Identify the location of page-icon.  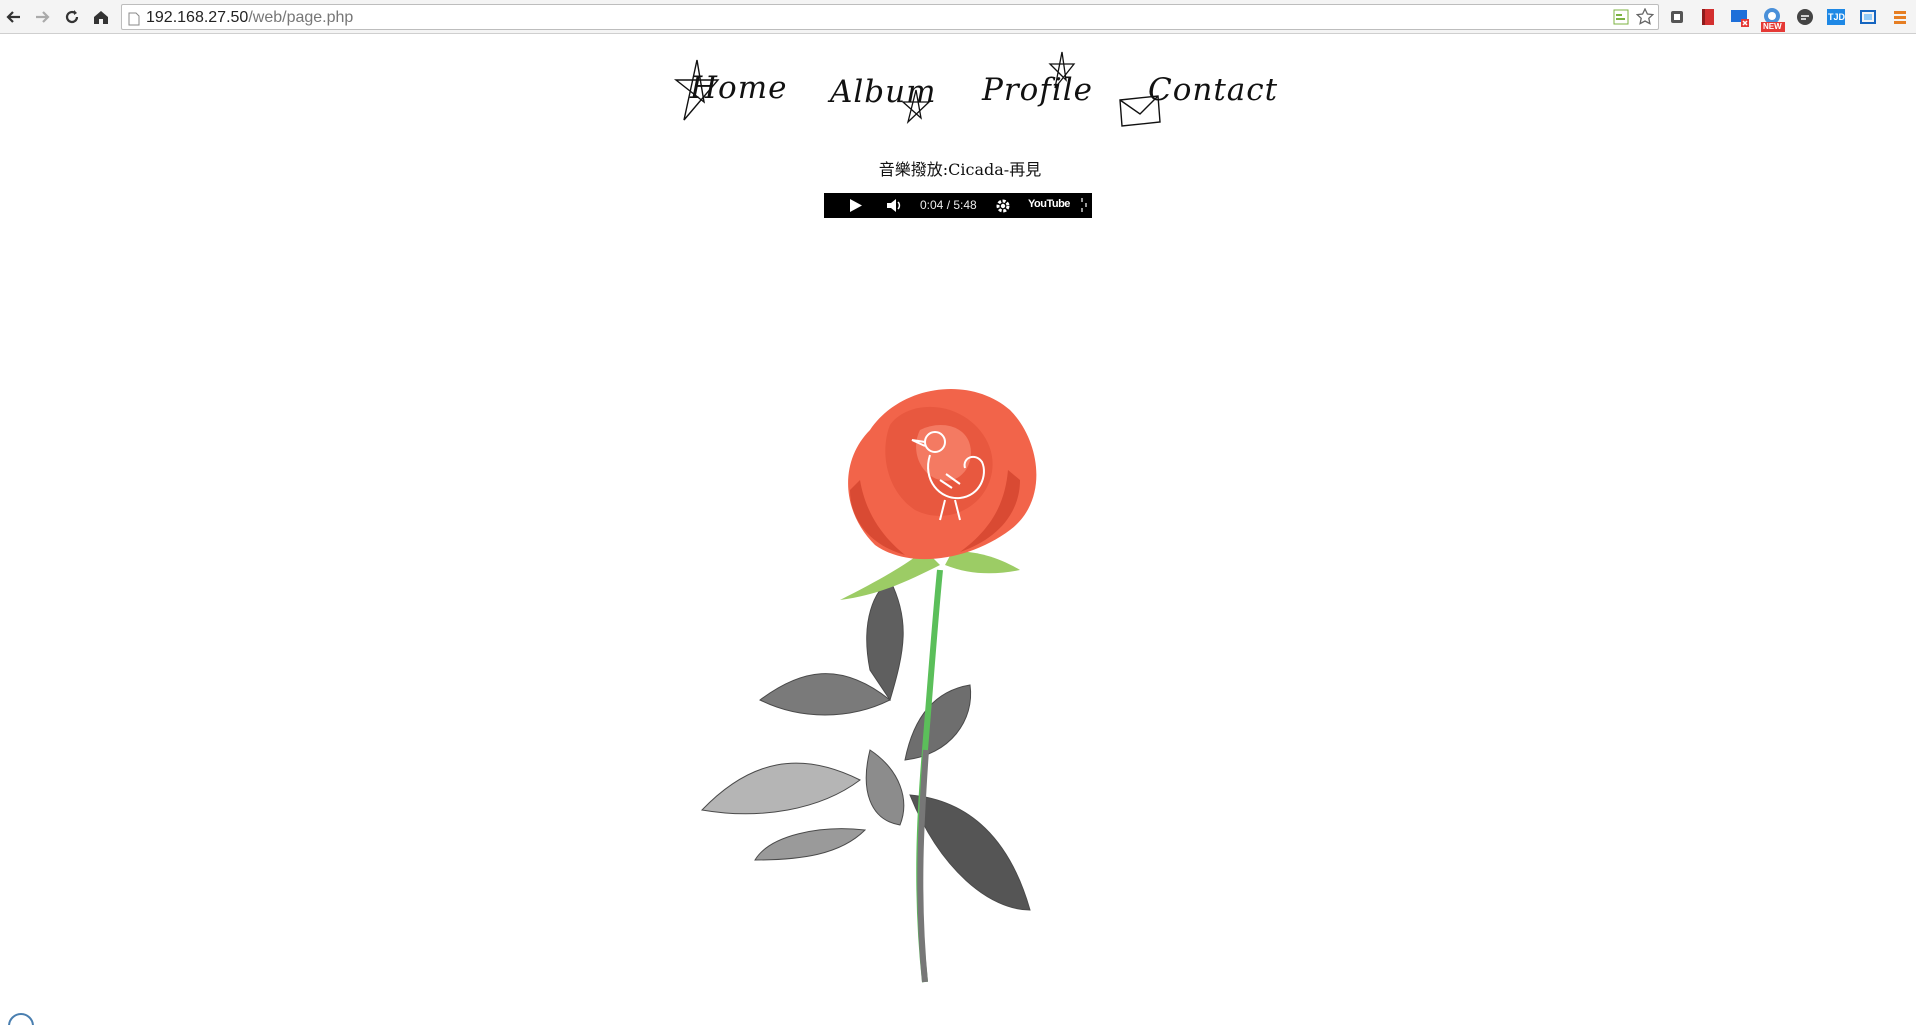
(134, 20).